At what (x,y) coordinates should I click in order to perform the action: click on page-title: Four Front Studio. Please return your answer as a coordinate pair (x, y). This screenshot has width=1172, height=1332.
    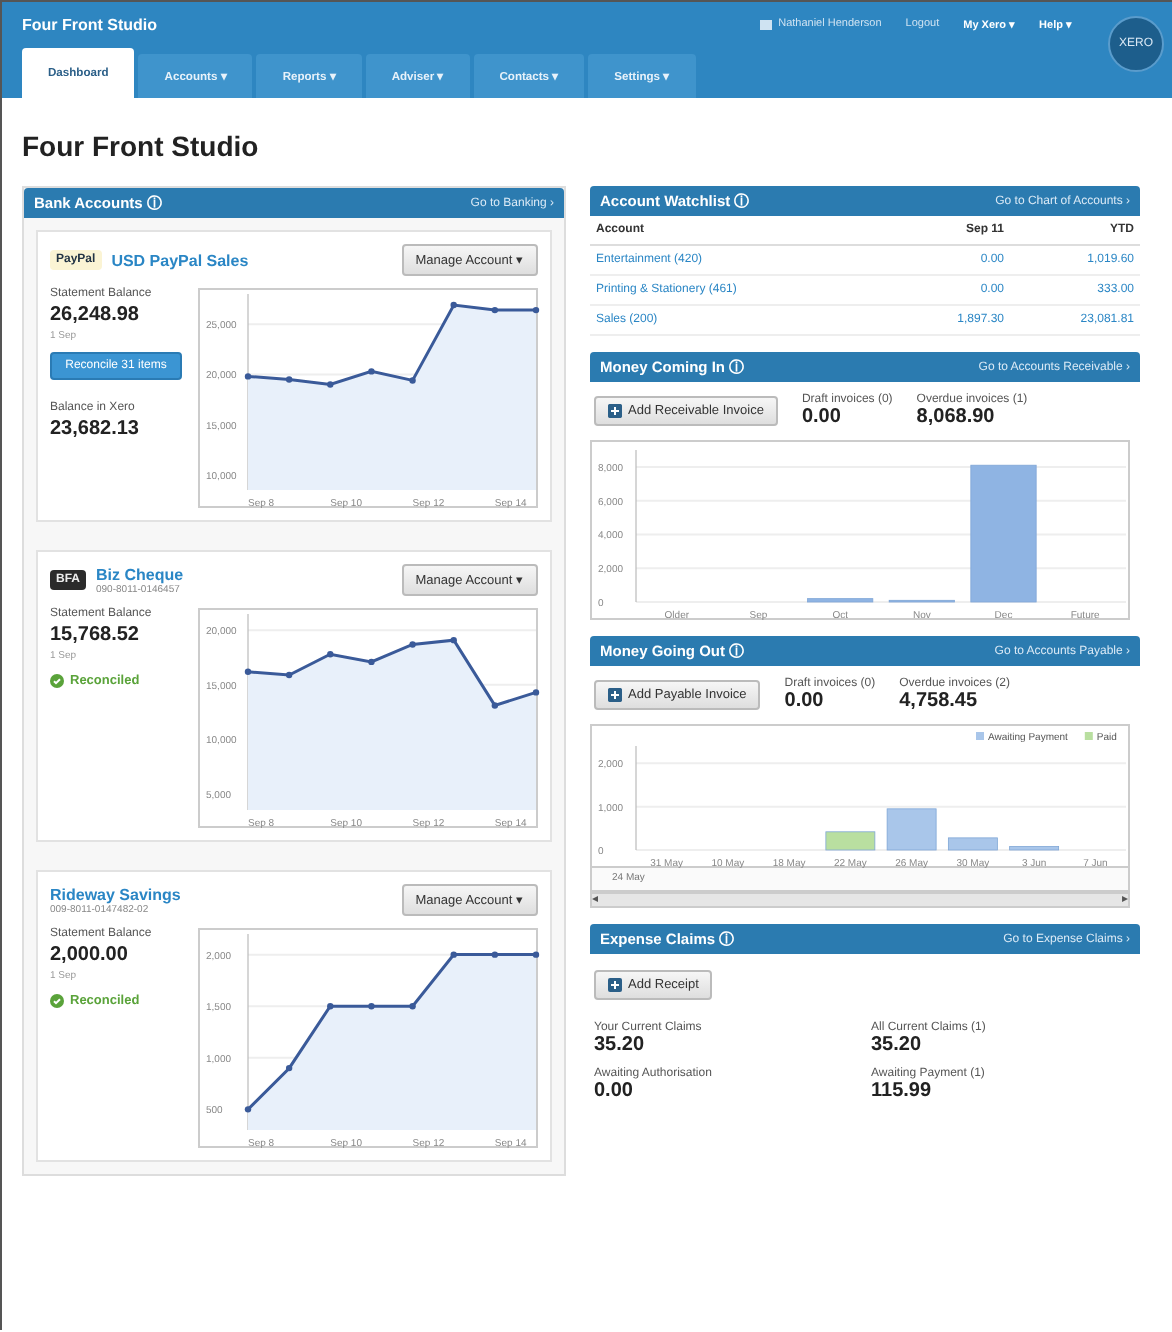
    Looking at the image, I should click on (141, 146).